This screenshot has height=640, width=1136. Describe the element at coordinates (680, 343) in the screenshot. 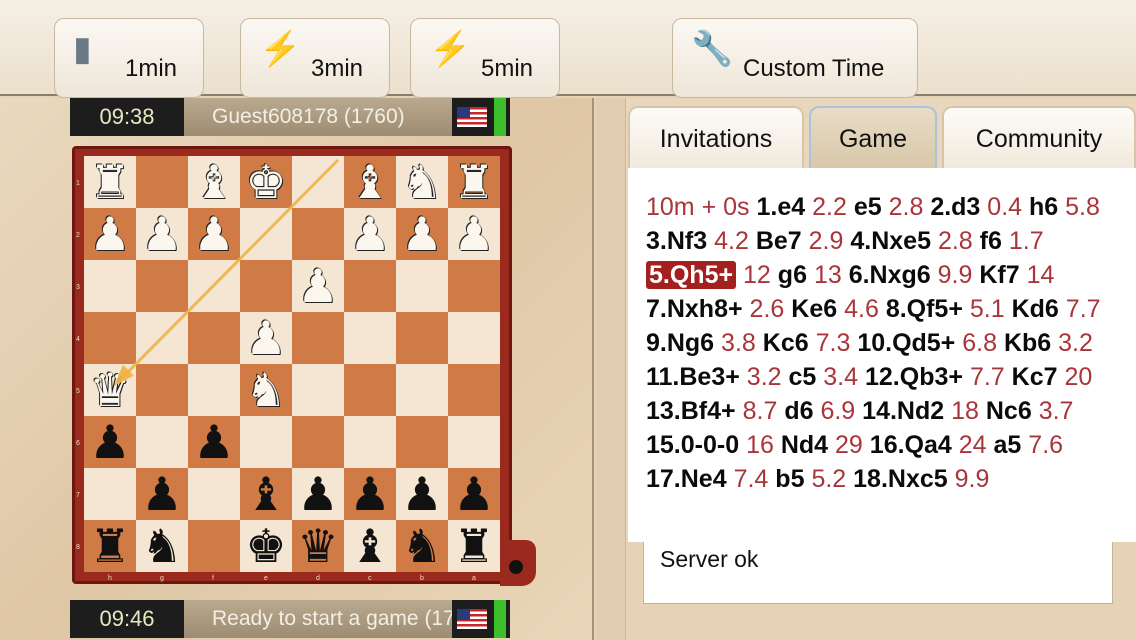

I see `move: 9.Ng6` at that location.